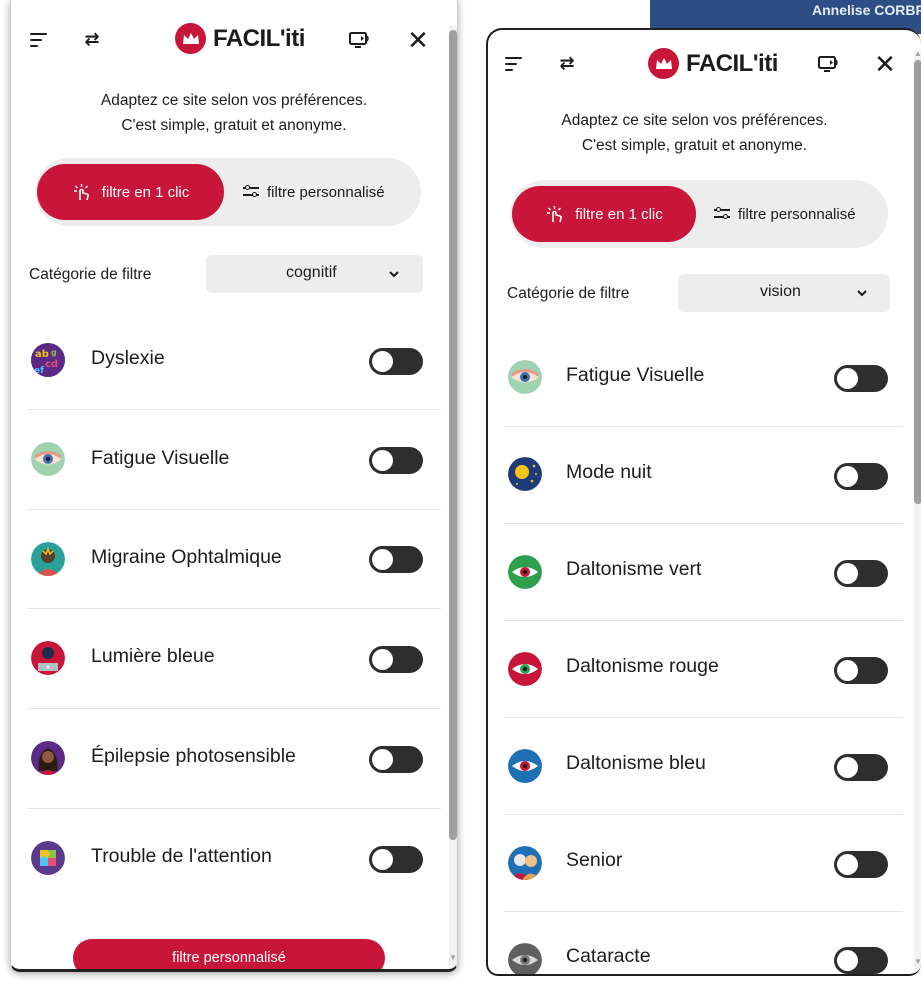  I want to click on custom-filter-button: filtre personnalisé, so click(229, 954).